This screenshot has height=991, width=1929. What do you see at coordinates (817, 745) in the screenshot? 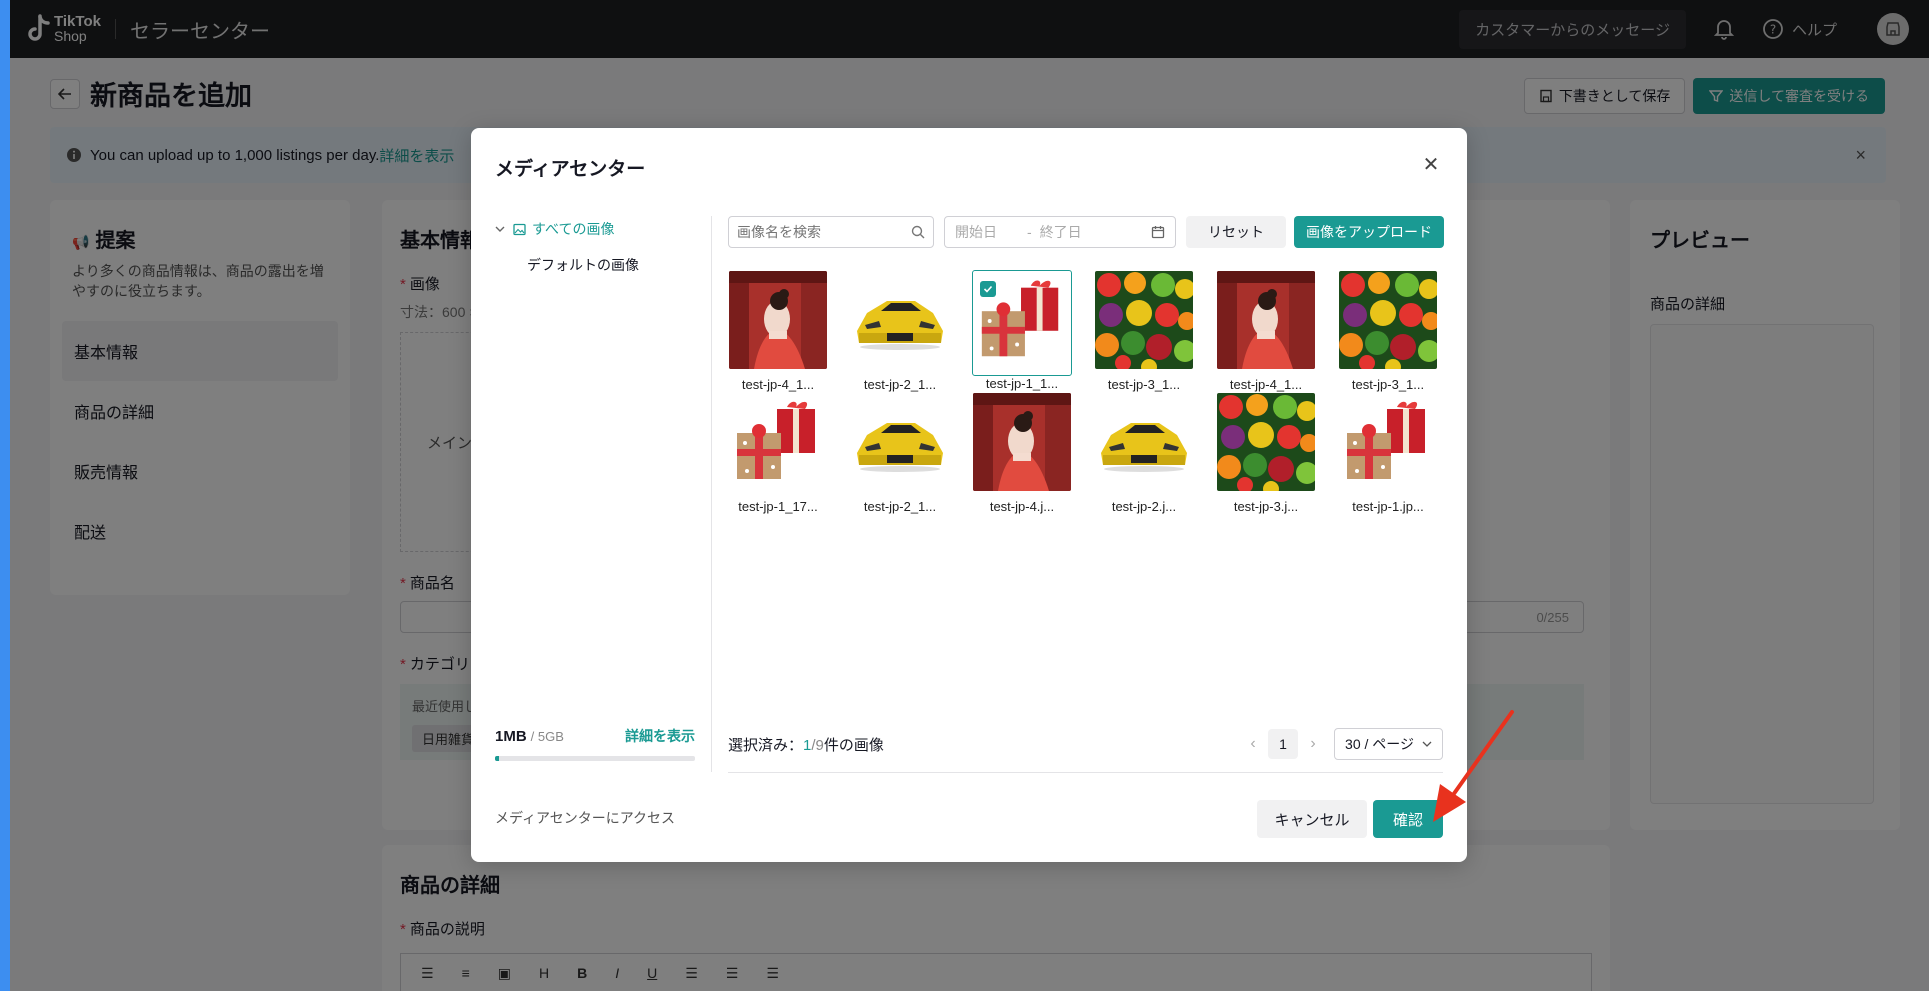
I see `selection-total: /9` at bounding box center [817, 745].